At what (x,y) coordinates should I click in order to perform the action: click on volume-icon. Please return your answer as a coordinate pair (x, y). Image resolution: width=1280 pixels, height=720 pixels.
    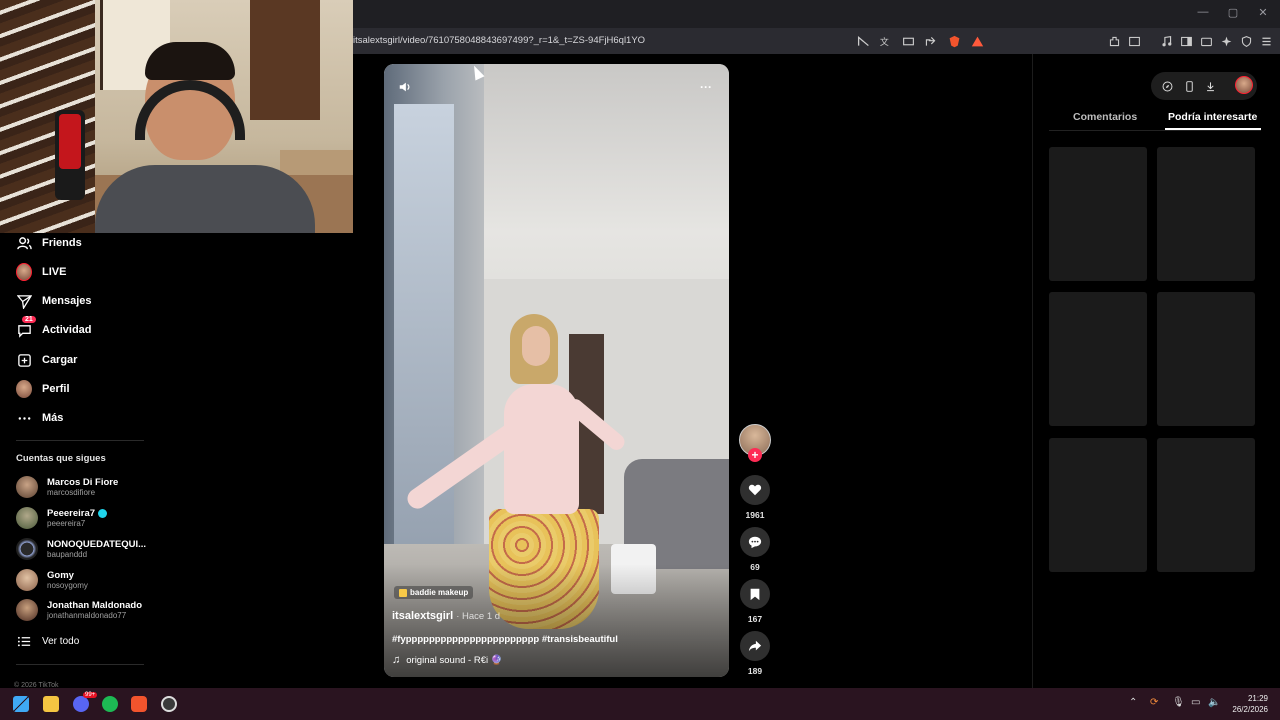
    Looking at the image, I should click on (405, 87).